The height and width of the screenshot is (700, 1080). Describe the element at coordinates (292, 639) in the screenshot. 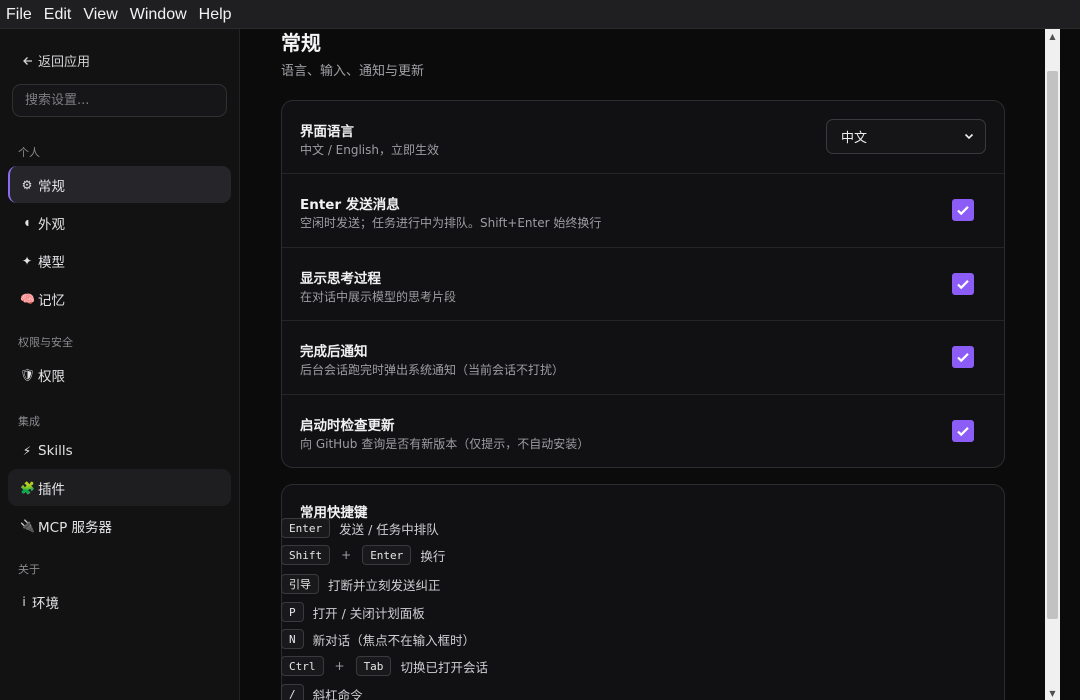

I see `key-cap: N` at that location.